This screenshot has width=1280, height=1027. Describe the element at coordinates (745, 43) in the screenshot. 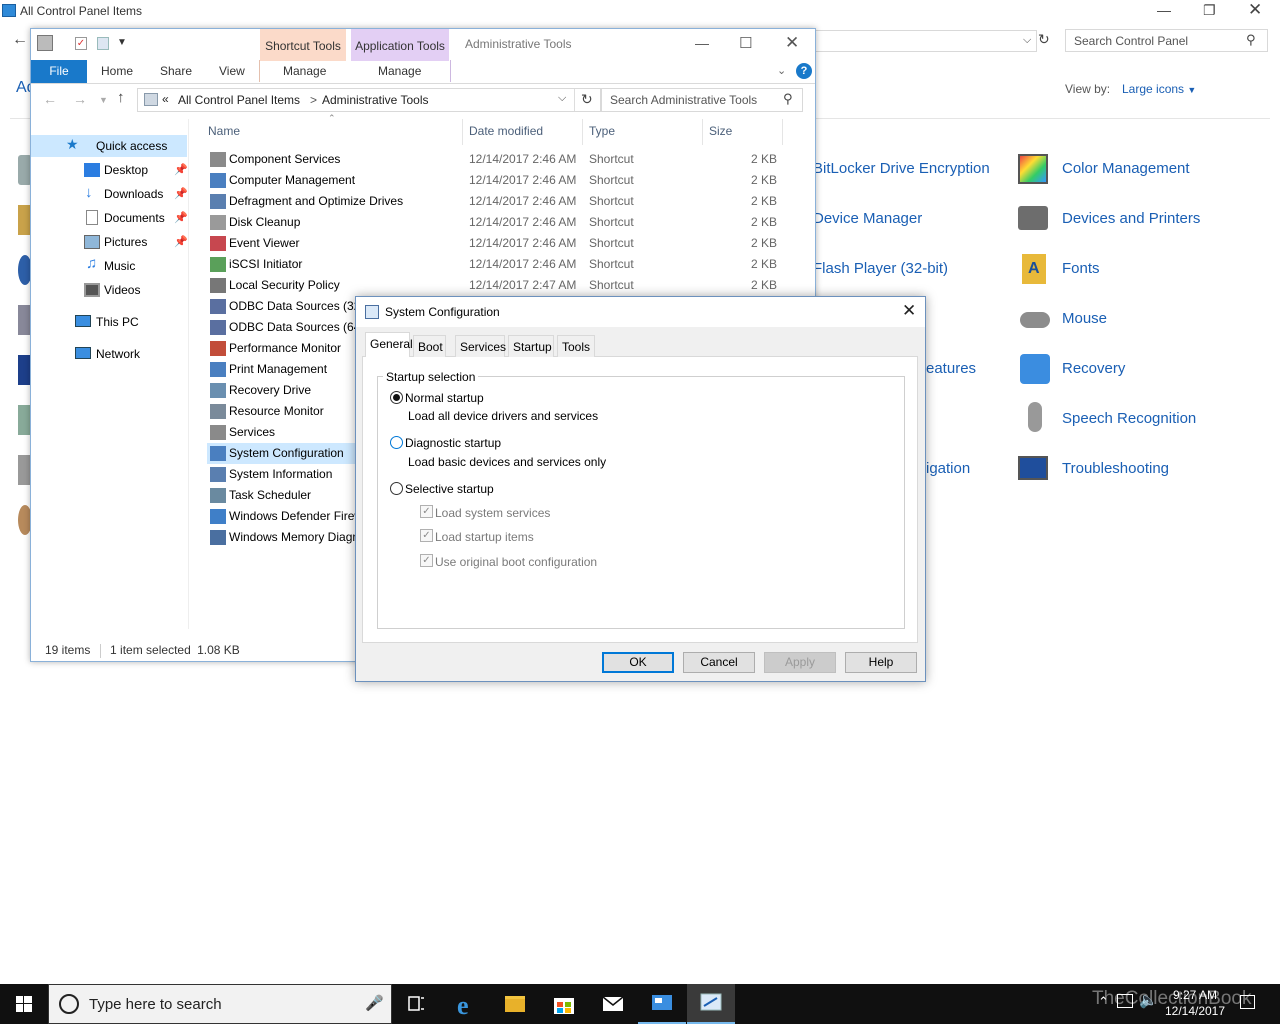

I see `maximize-icon: ☐` at that location.